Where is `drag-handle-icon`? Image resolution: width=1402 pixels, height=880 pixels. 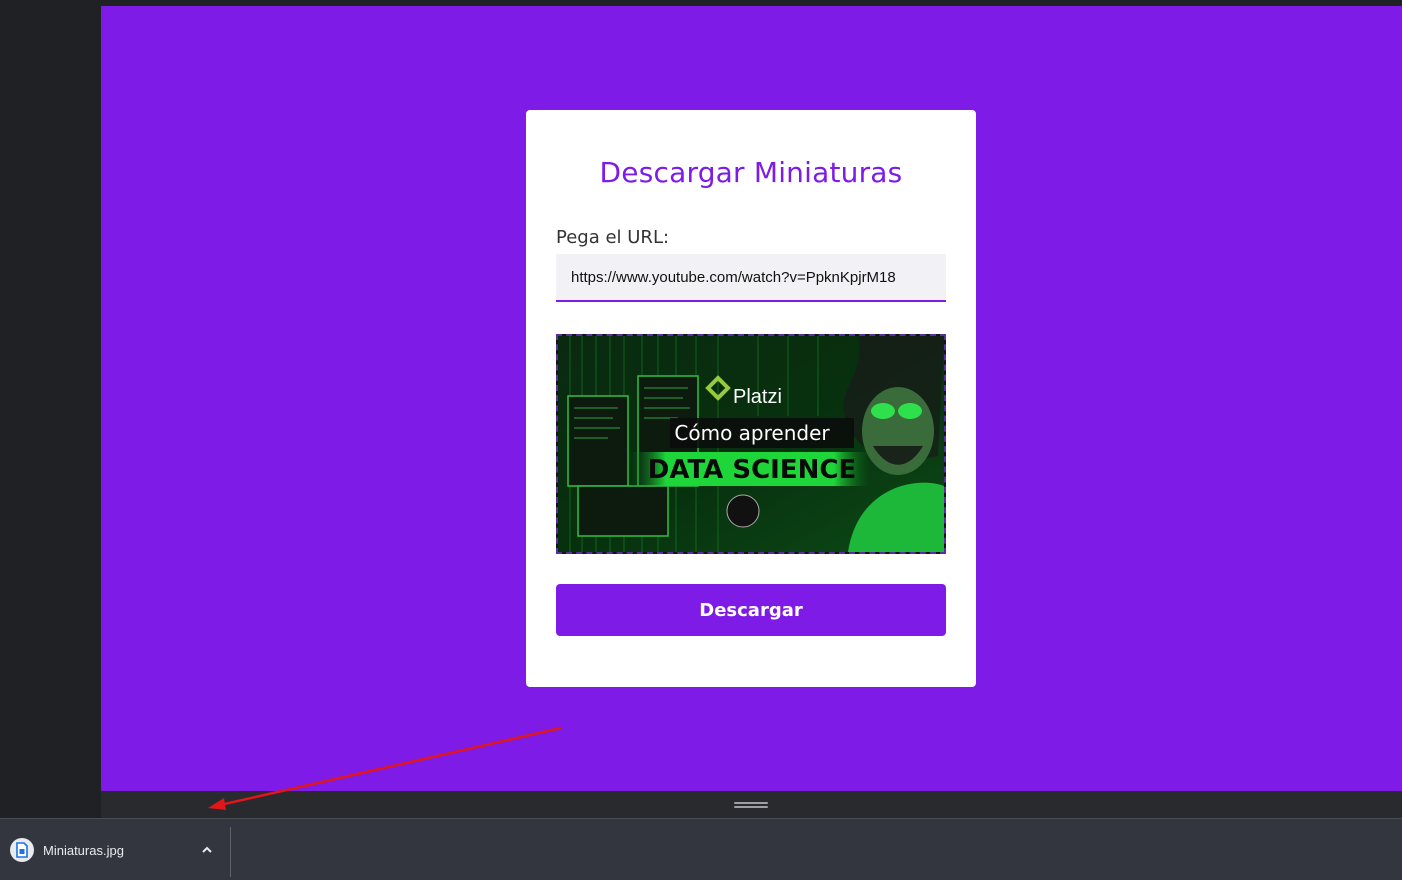
drag-handle-icon is located at coordinates (751, 805).